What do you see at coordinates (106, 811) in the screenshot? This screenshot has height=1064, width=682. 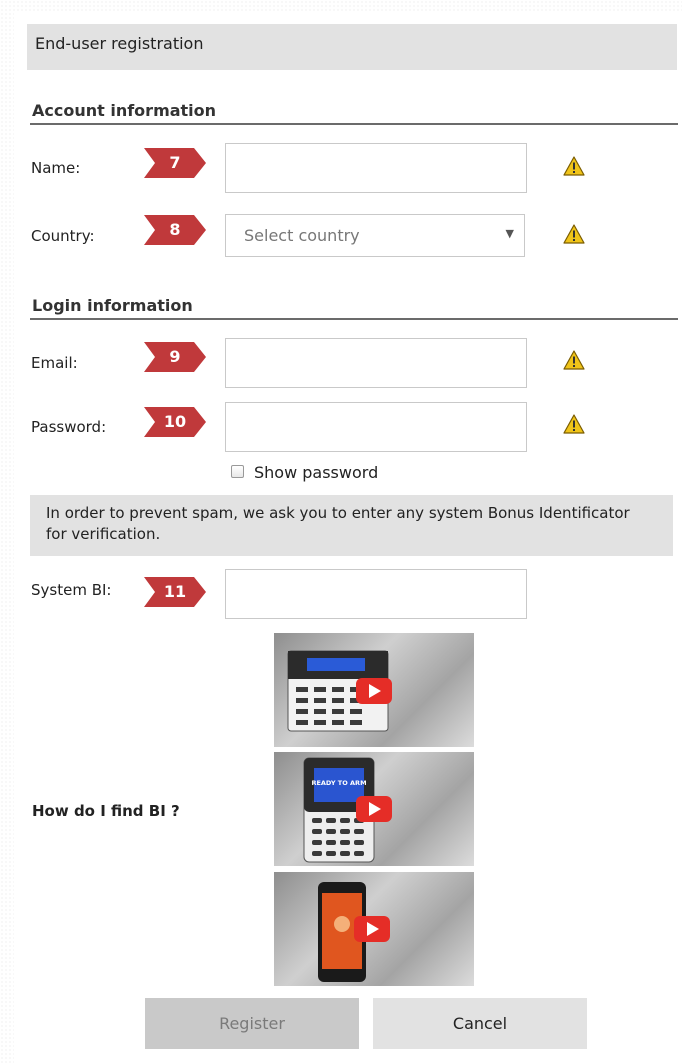 I see `how-to-find-bi-label: How do I find BI ?` at bounding box center [106, 811].